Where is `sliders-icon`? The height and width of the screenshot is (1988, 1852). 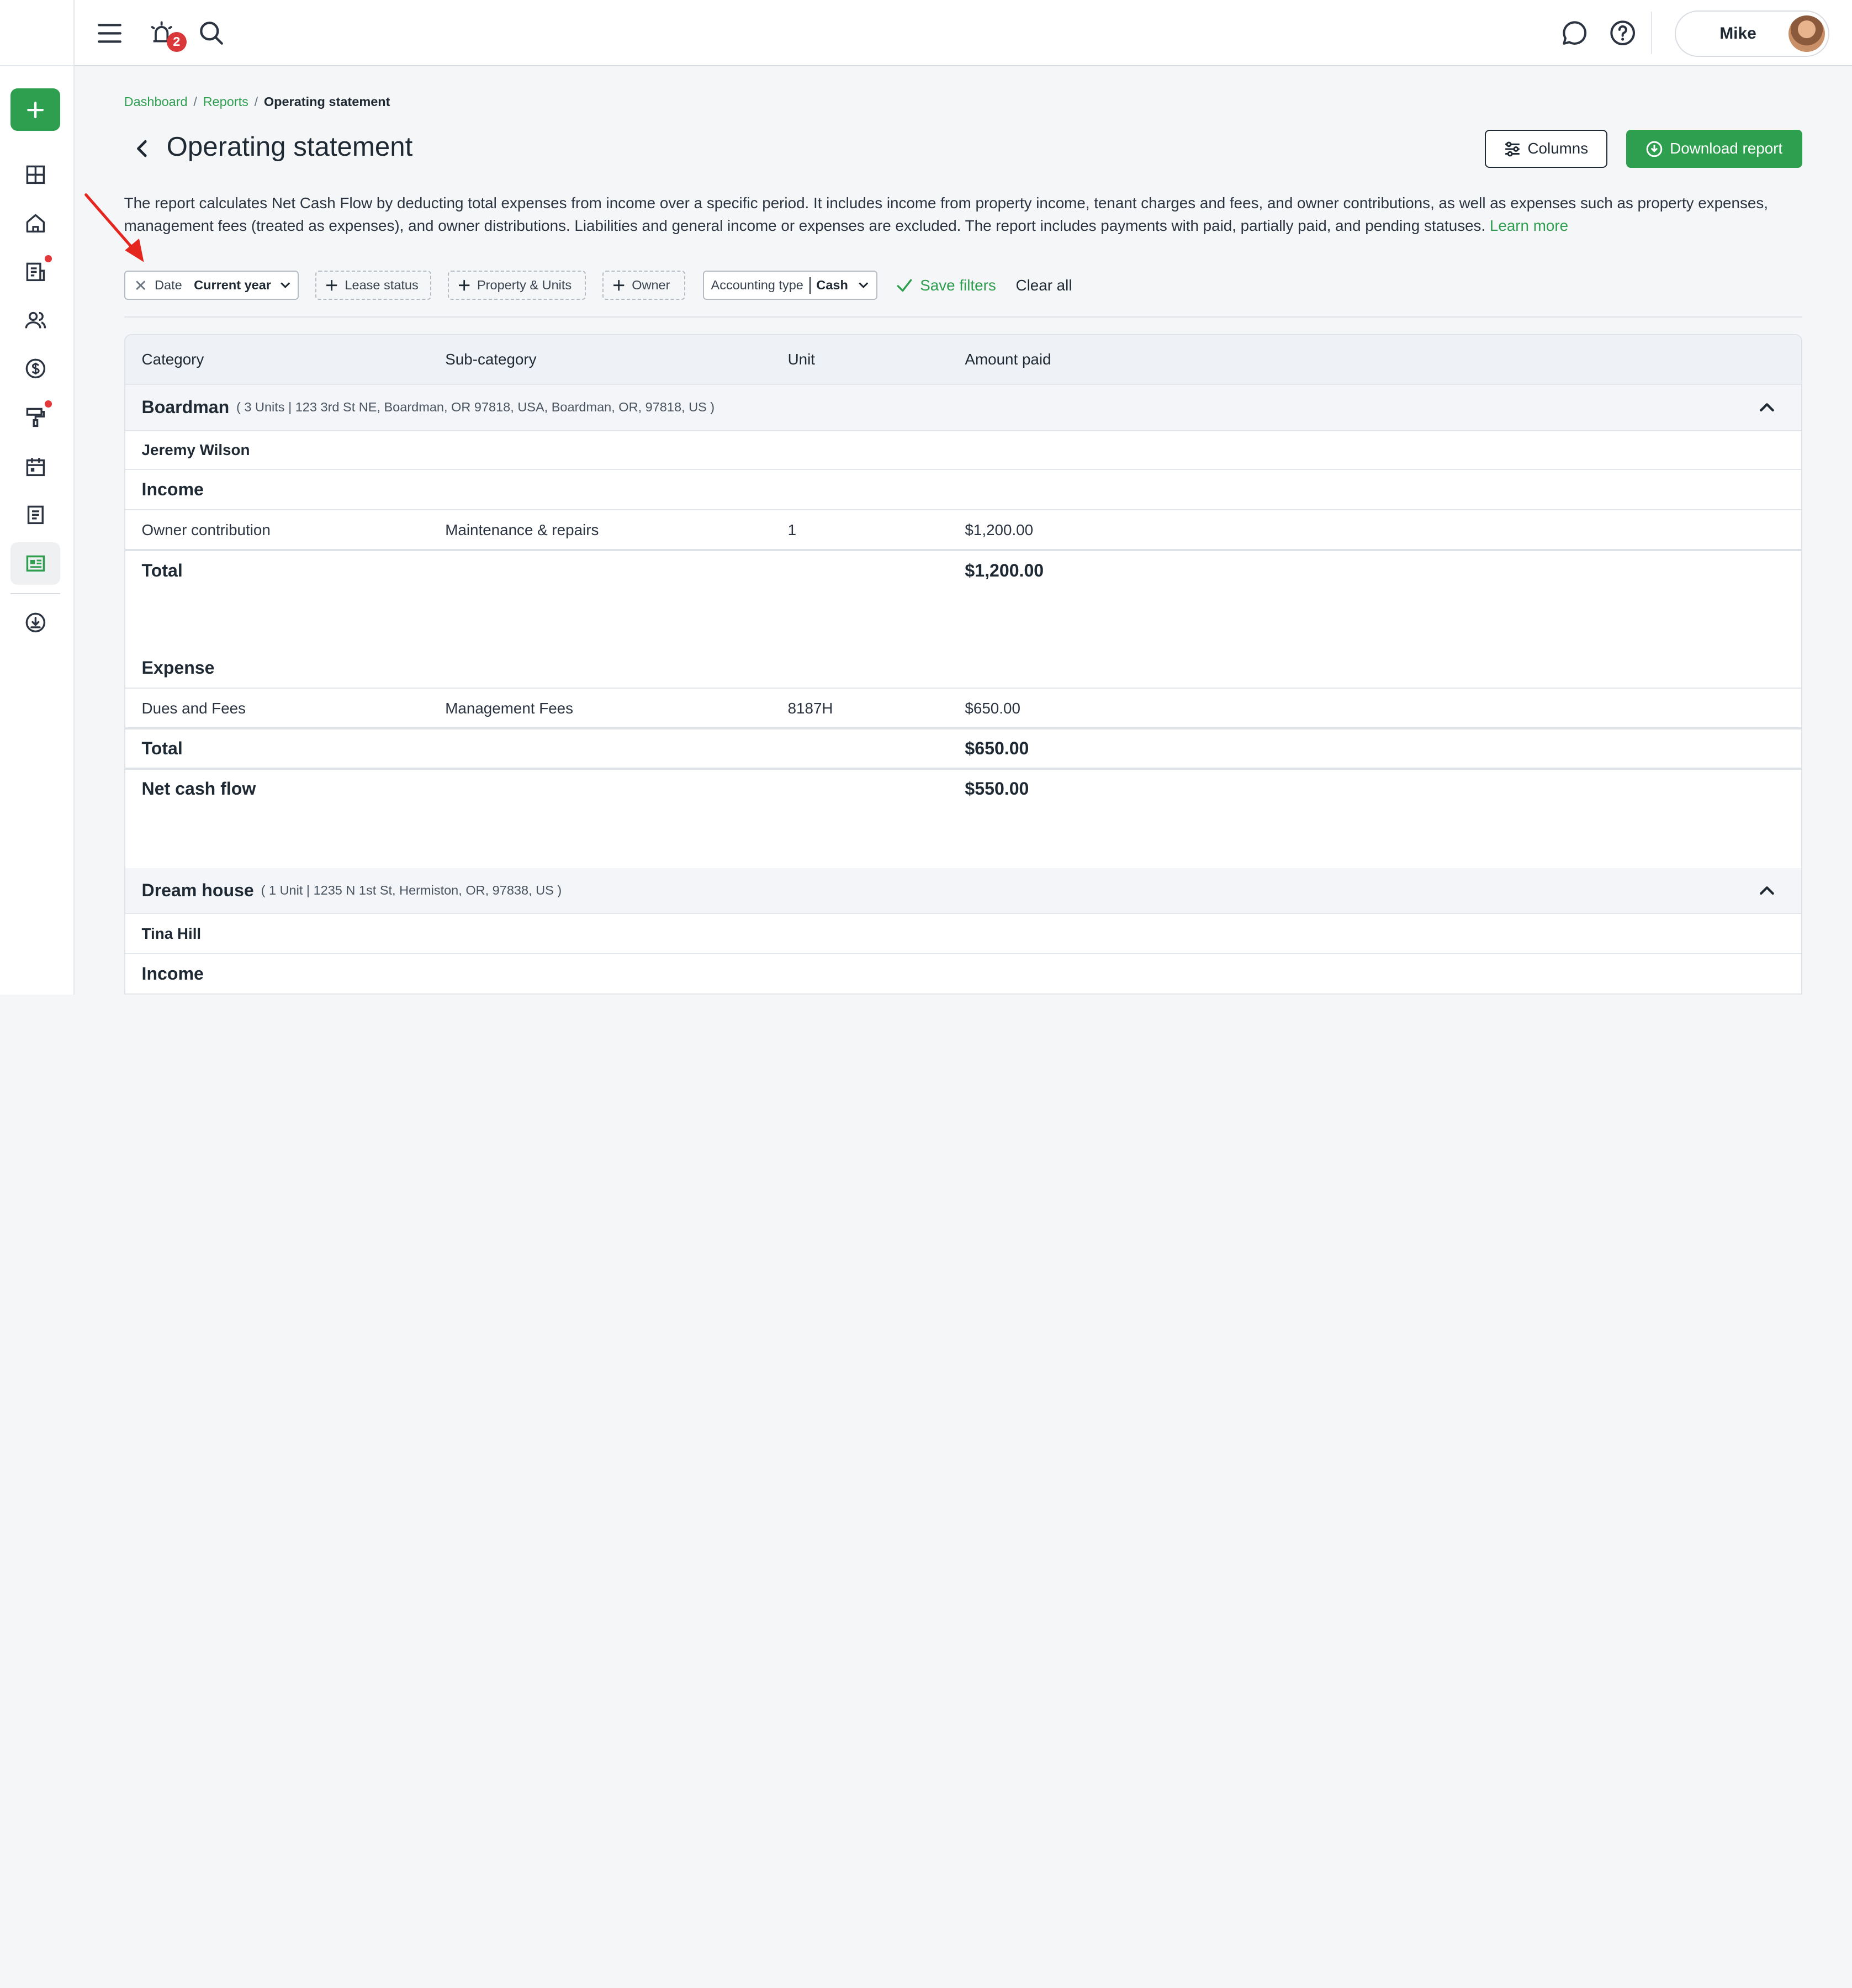 sliders-icon is located at coordinates (1513, 148).